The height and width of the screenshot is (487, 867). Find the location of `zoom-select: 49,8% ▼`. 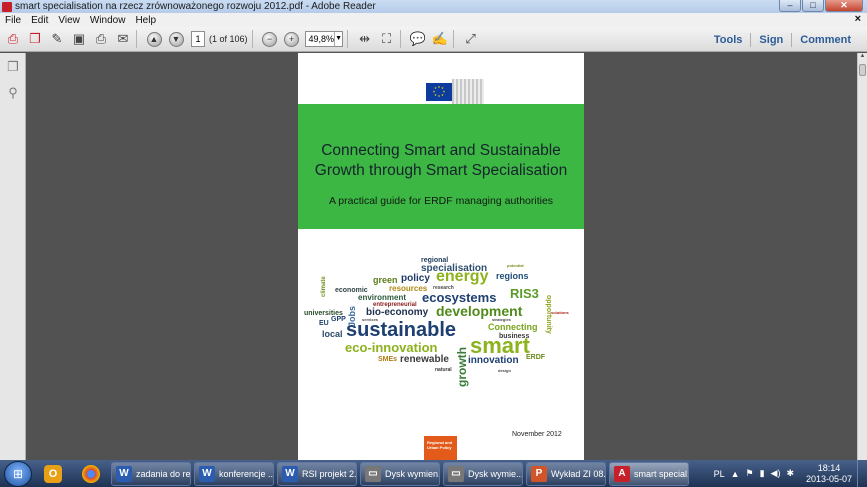

zoom-select: 49,8% ▼ is located at coordinates (323, 39).